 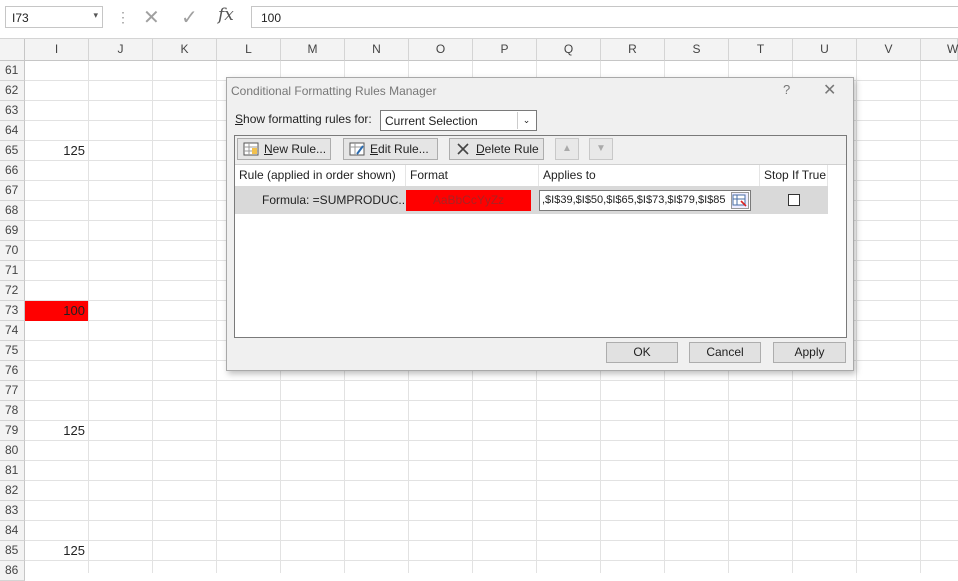 I want to click on row-header-82: 82, so click(x=12, y=491).